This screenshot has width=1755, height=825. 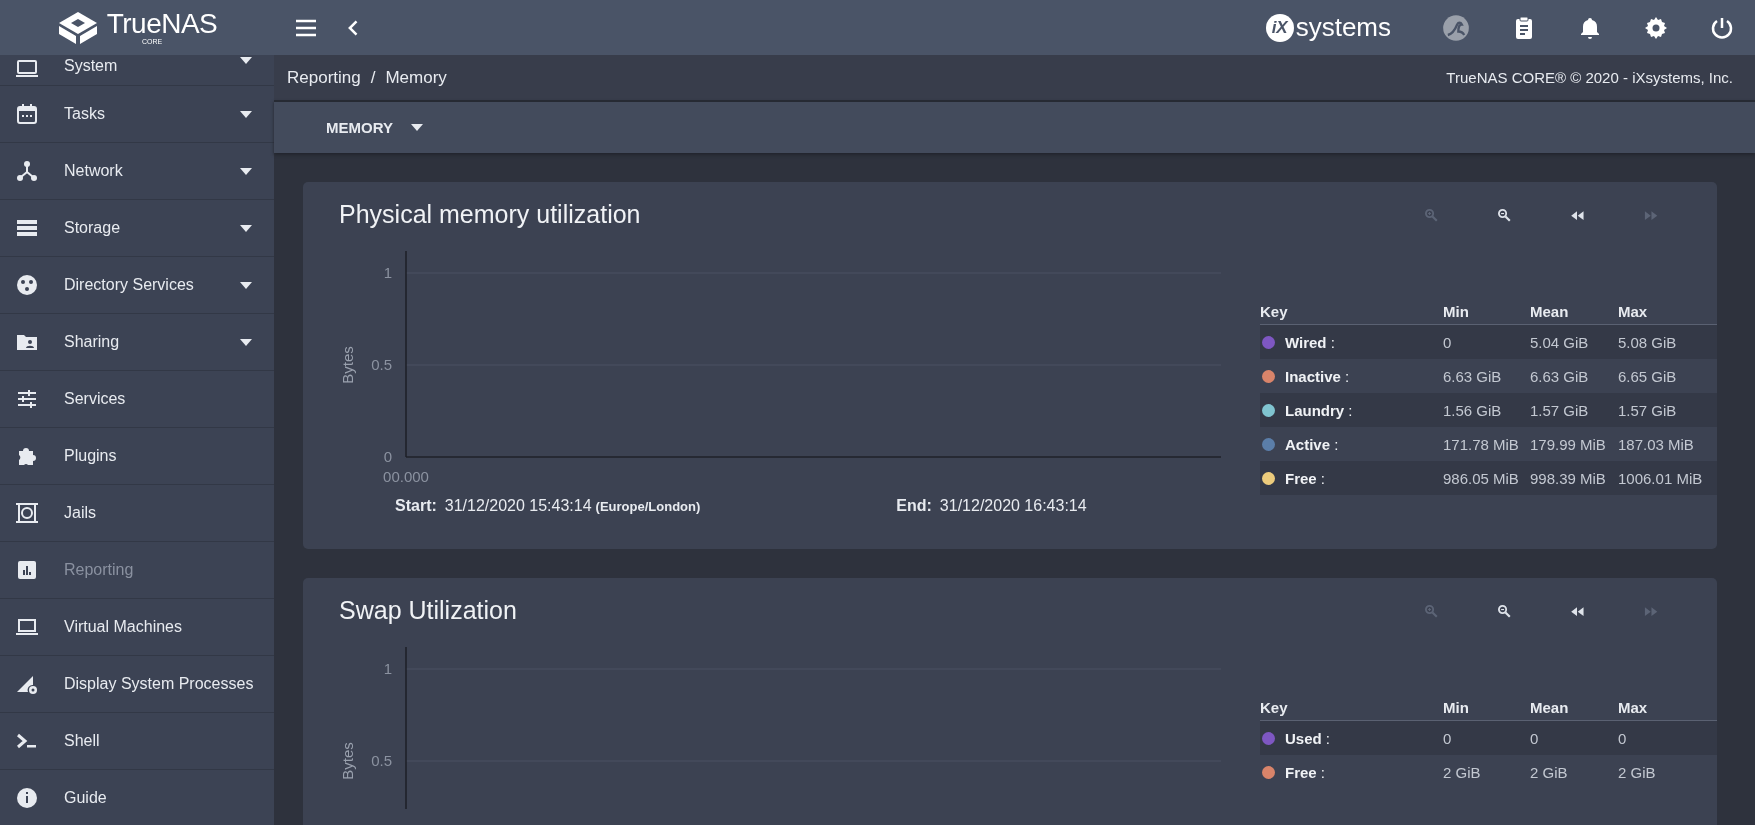 I want to click on power-icon, so click(x=1722, y=27).